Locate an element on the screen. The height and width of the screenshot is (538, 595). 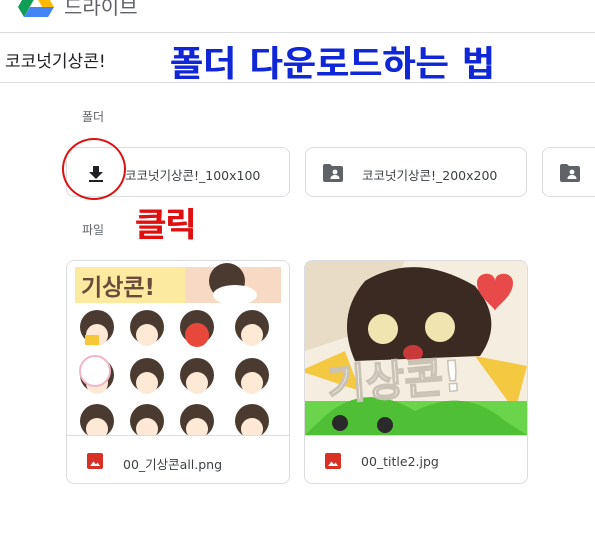
click-annotation: 클릭 is located at coordinates (165, 224).